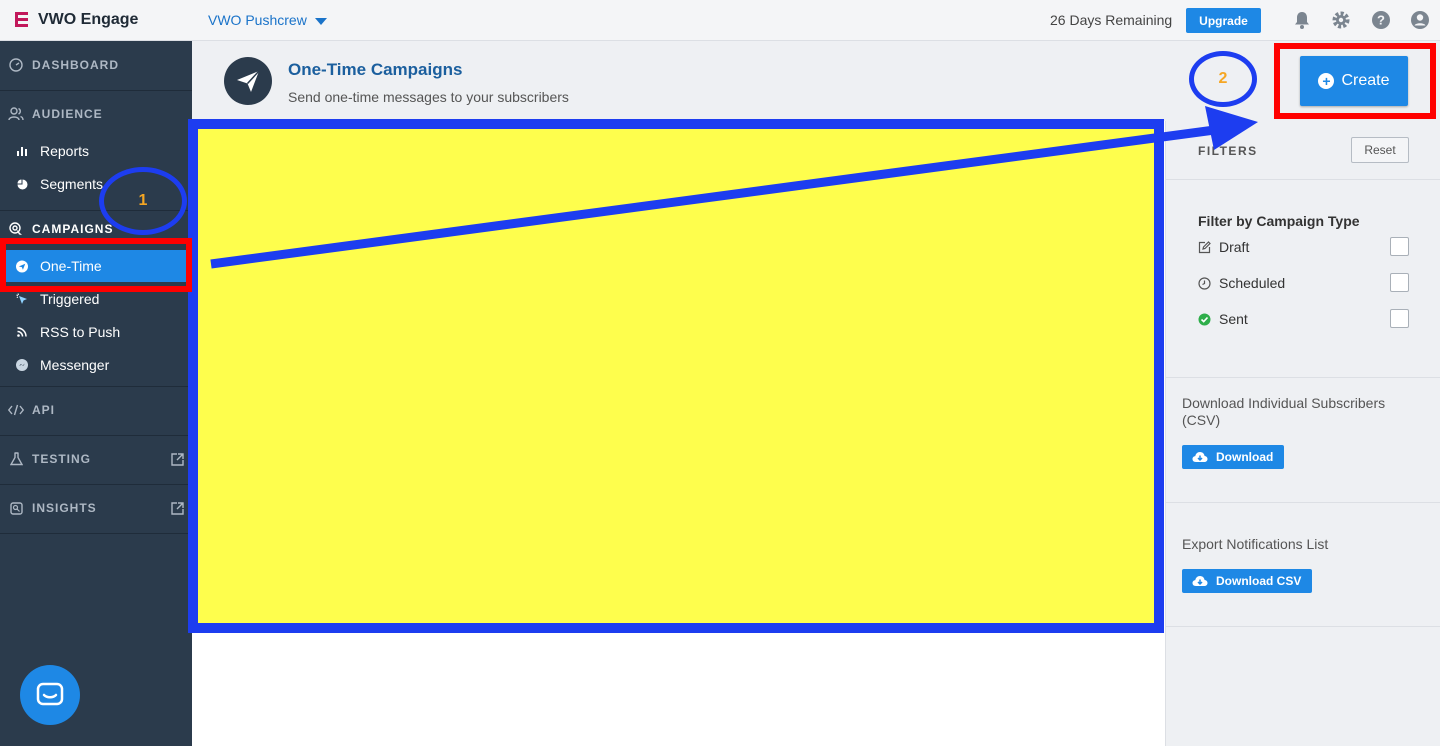 The image size is (1440, 746). I want to click on speedometer-icon, so click(16, 65).